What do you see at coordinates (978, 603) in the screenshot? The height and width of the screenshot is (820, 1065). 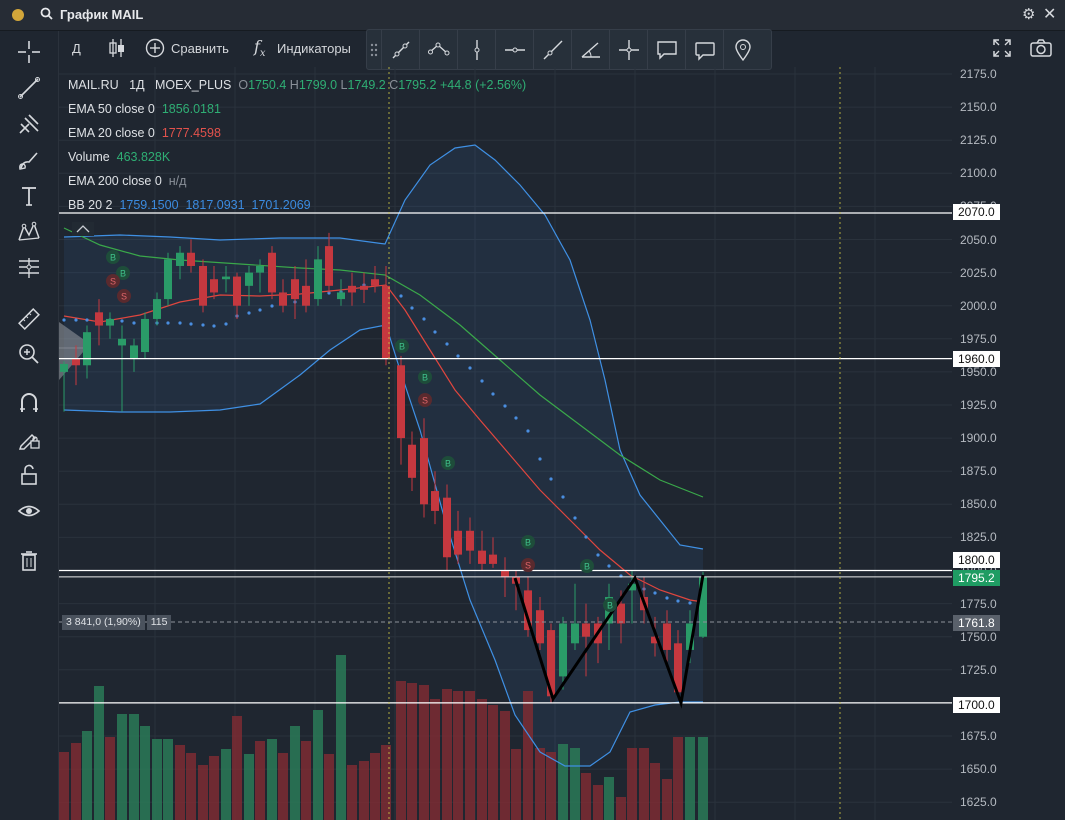 I see `price-tick-label: 1775.0` at bounding box center [978, 603].